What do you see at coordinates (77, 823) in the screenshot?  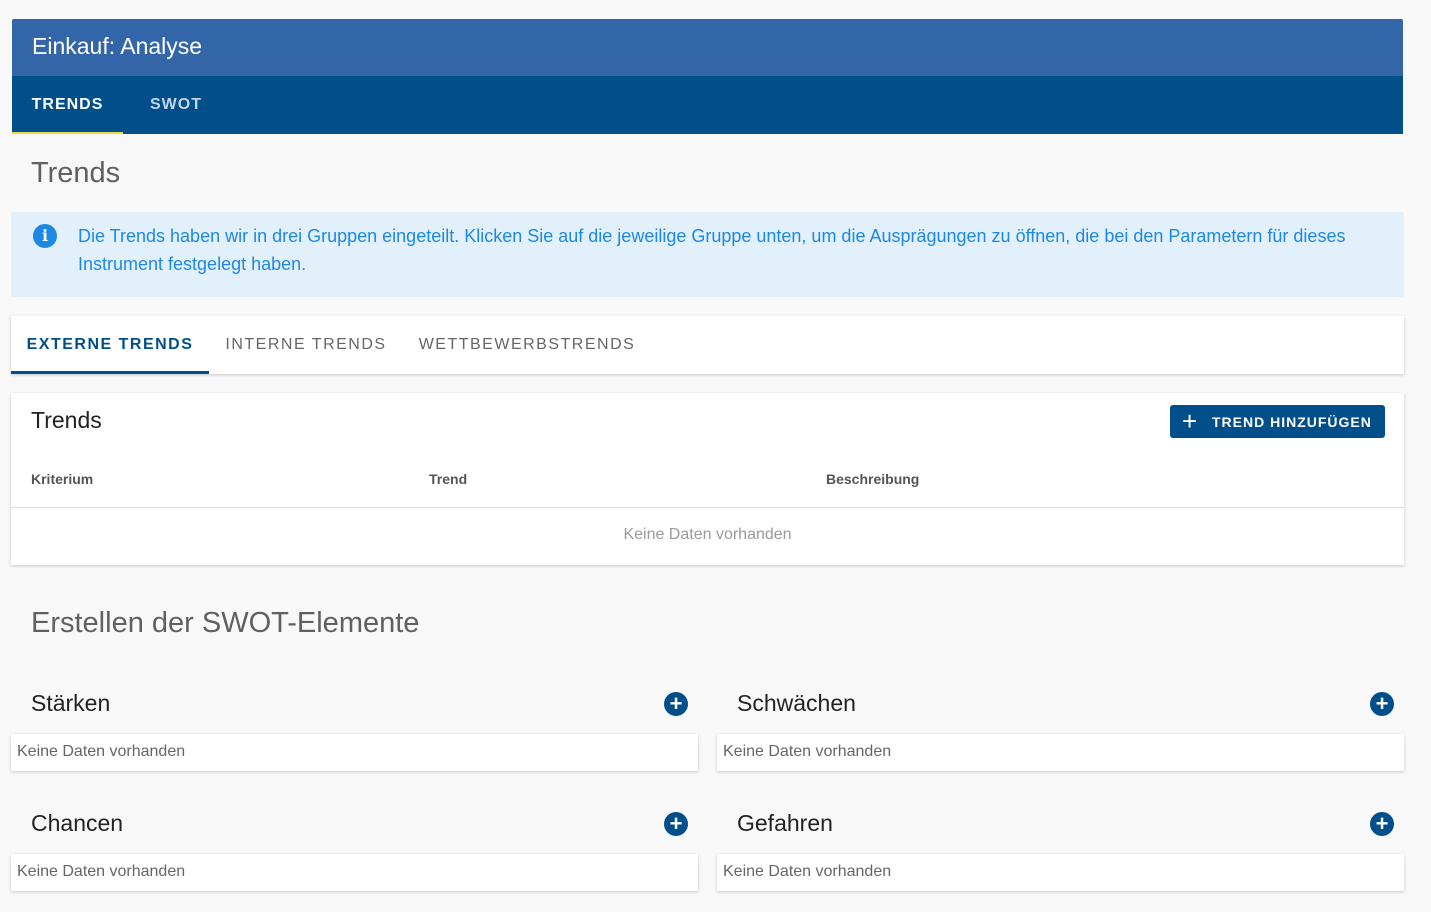 I see `swot-chancen-title: Chancen` at bounding box center [77, 823].